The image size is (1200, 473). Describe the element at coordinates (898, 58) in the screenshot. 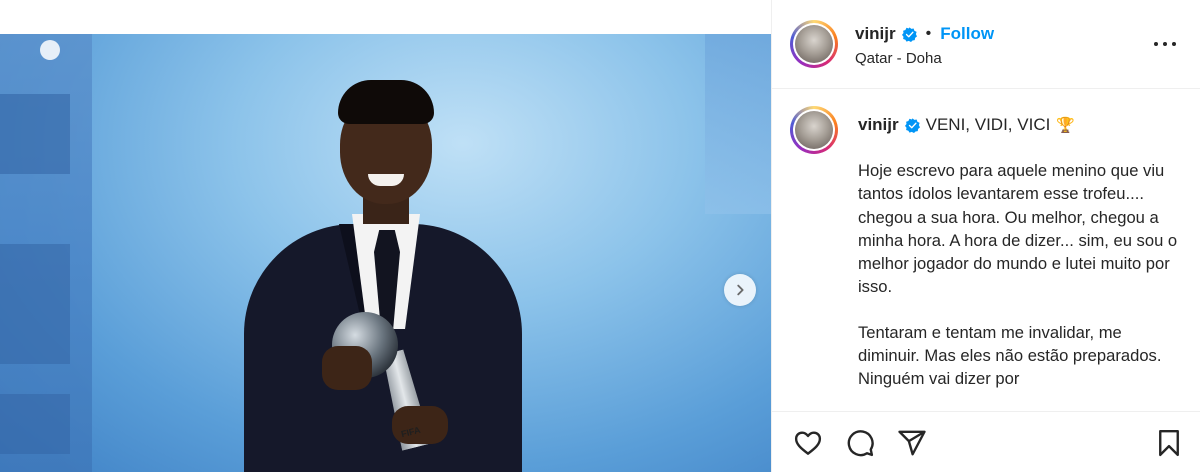

I see `post-location: Qatar - Doha` at that location.